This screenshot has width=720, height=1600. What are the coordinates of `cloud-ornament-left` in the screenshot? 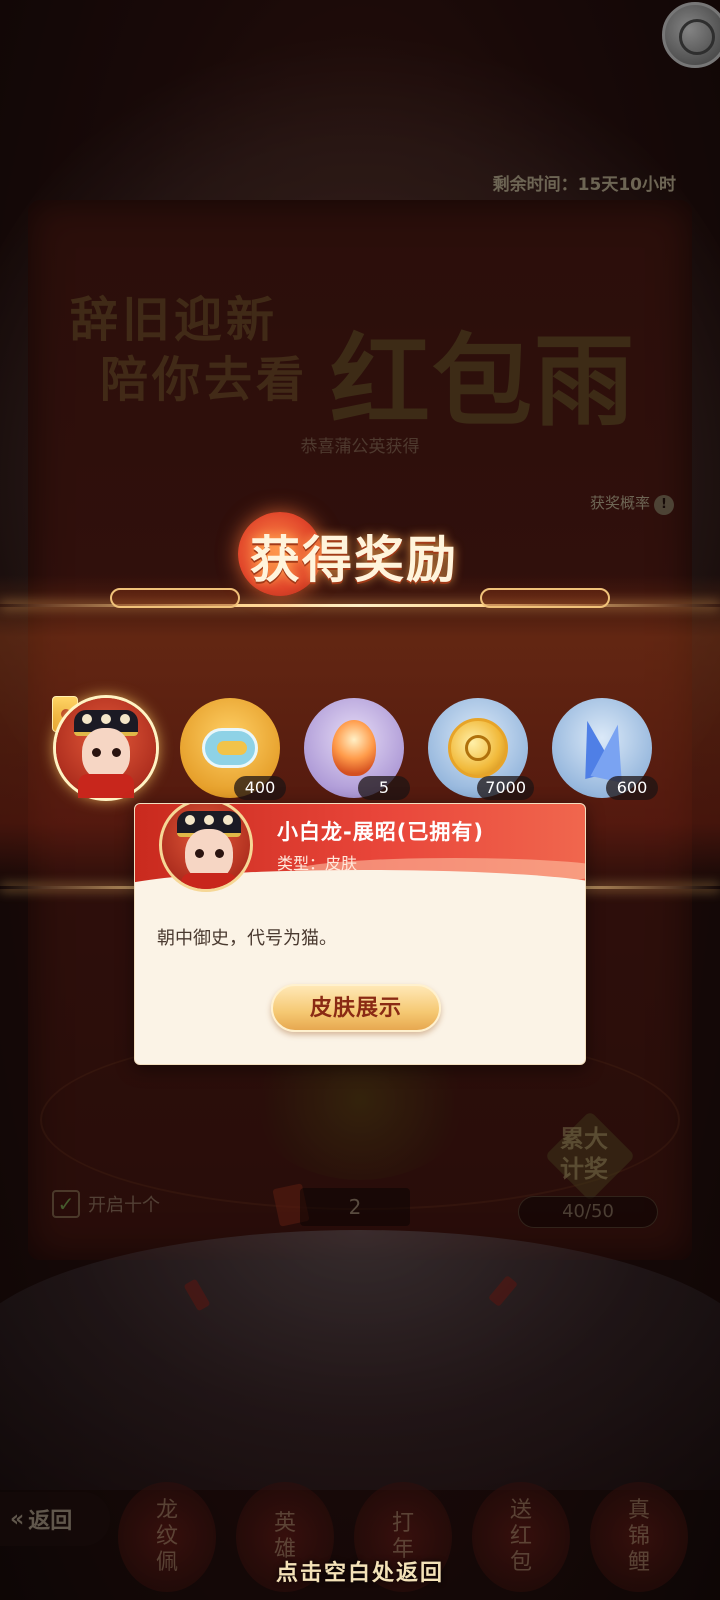 It's located at (175, 598).